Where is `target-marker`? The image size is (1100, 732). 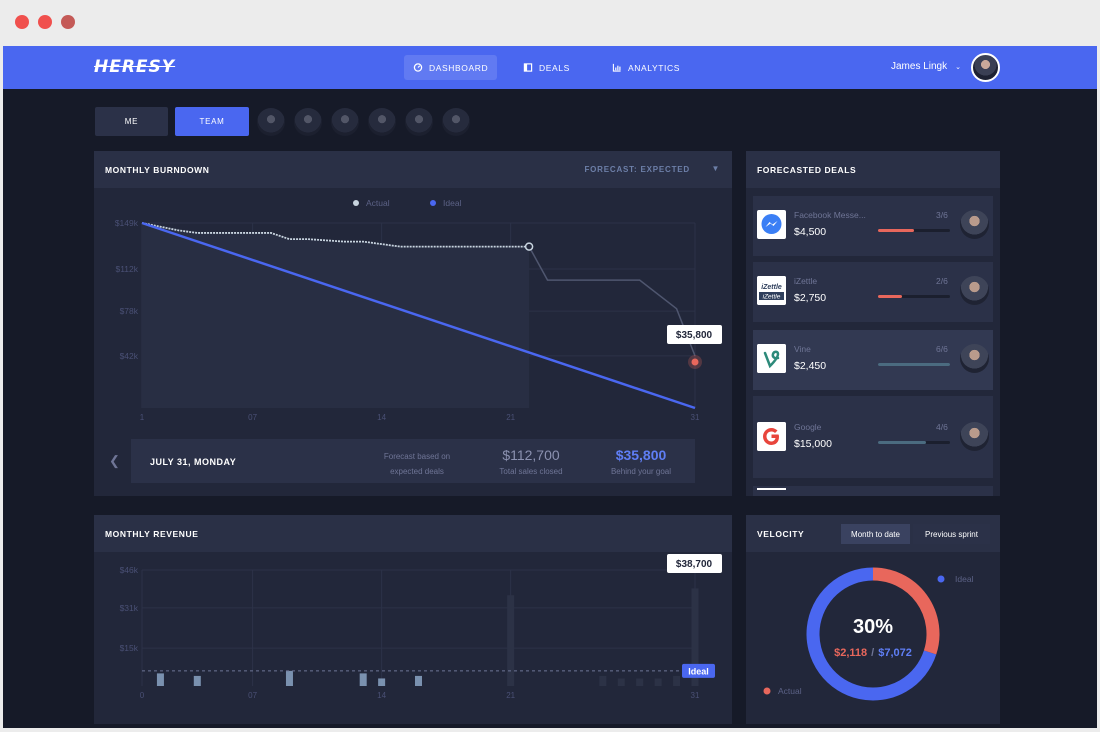
target-marker is located at coordinates (695, 362).